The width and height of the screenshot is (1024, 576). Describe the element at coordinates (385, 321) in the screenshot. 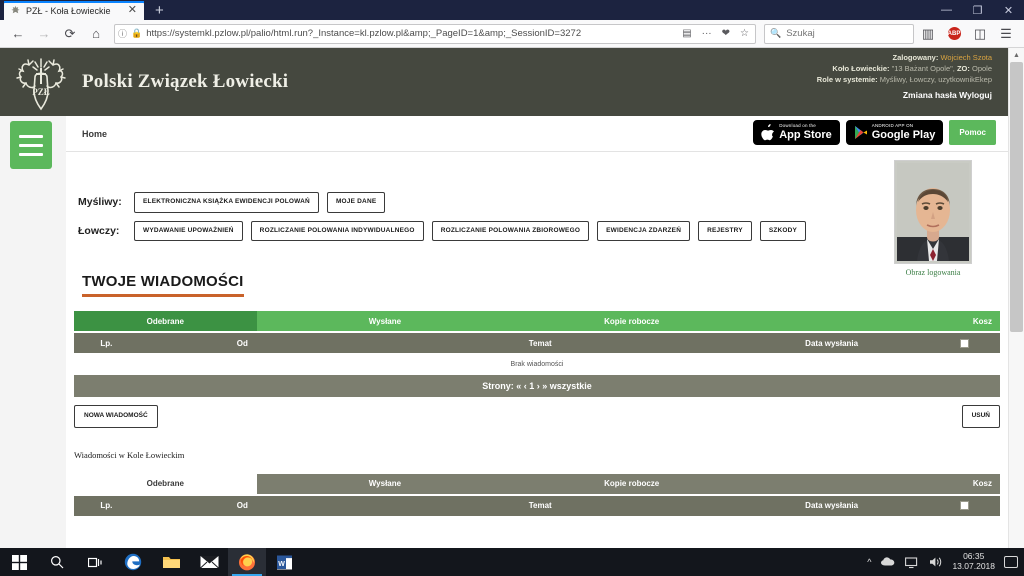

I see `tab-wyslane: Wysłane` at that location.